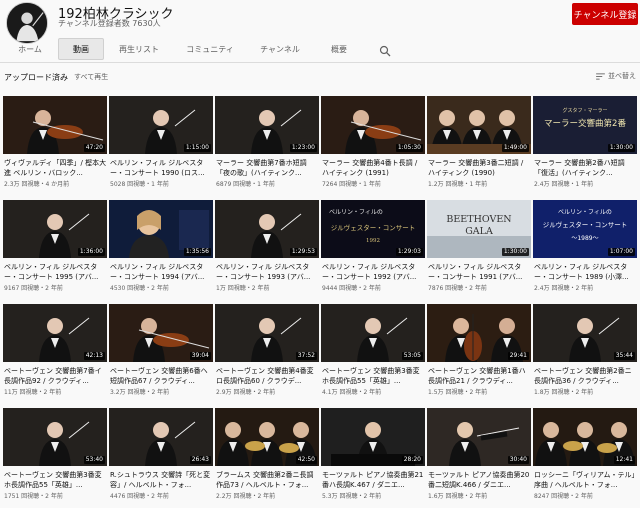  I want to click on svg-text: マーラー交響曲第2番, so click(585, 123).